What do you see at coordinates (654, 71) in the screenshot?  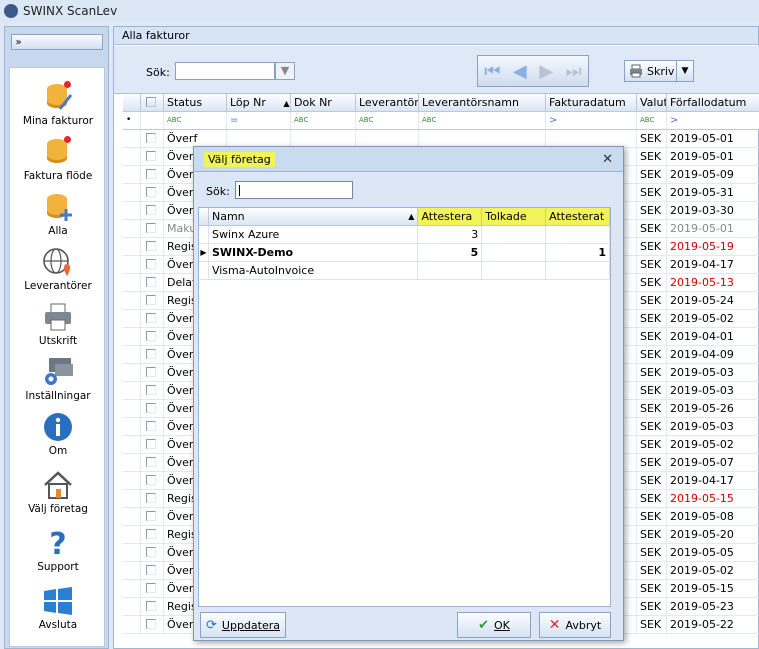 I see `print-button: Skriv` at bounding box center [654, 71].